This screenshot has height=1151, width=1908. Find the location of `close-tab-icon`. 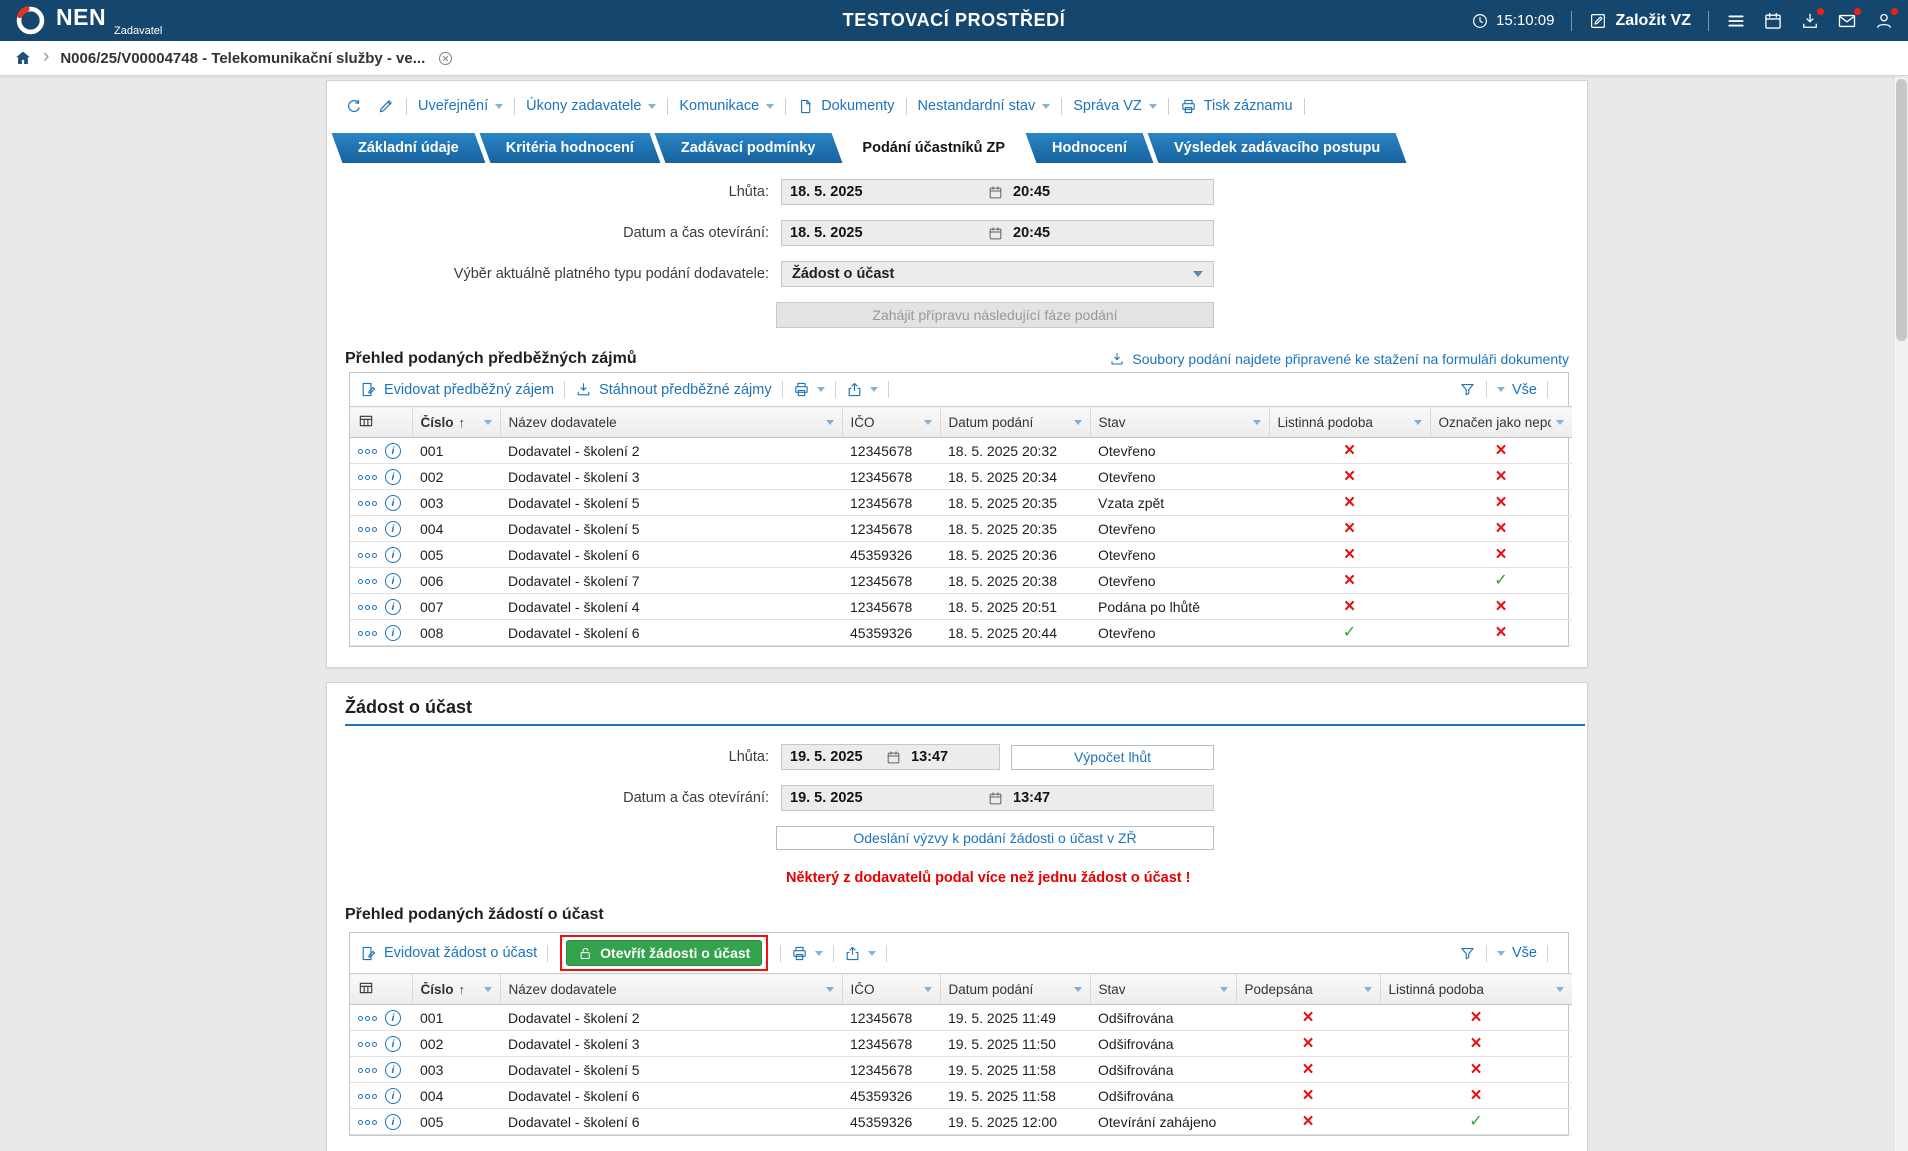

close-tab-icon is located at coordinates (445, 58).